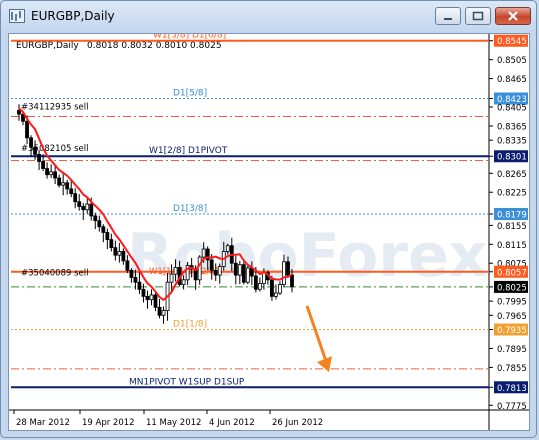 The image size is (539, 440). Describe the element at coordinates (190, 325) in the screenshot. I see `level-label: D1[1/8]` at that location.